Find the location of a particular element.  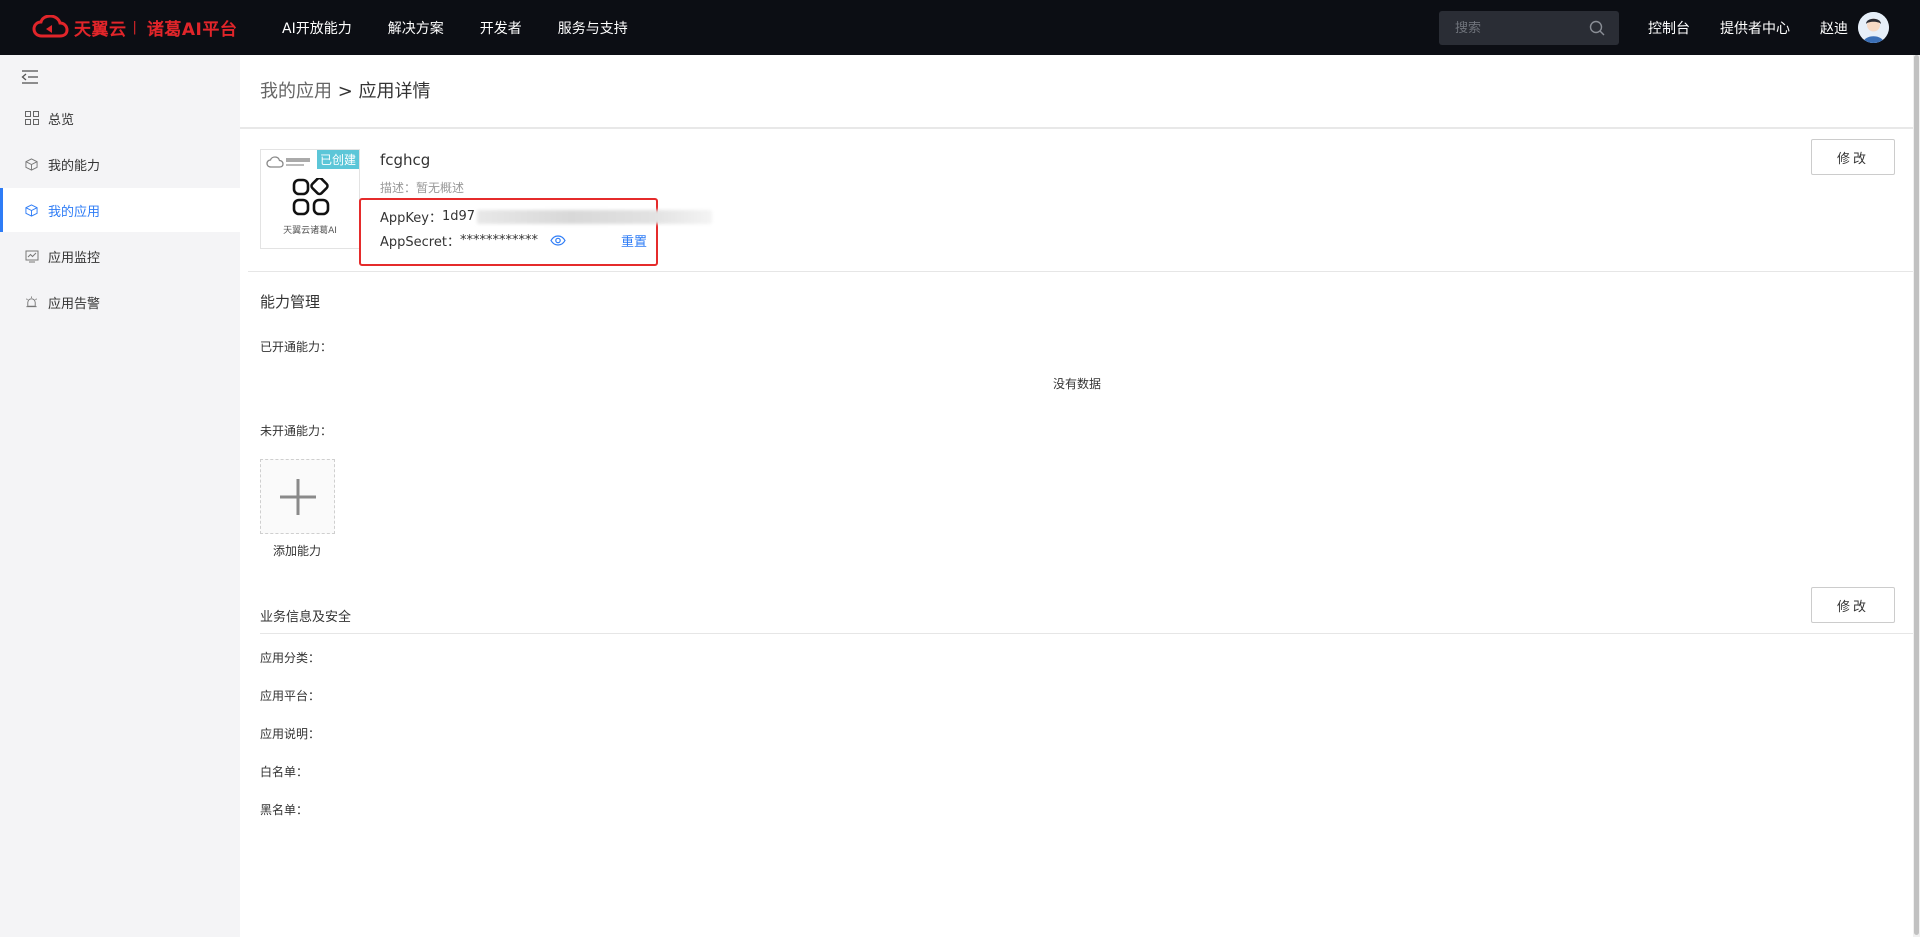

nav-solutions: 解决方案 is located at coordinates (416, 28).